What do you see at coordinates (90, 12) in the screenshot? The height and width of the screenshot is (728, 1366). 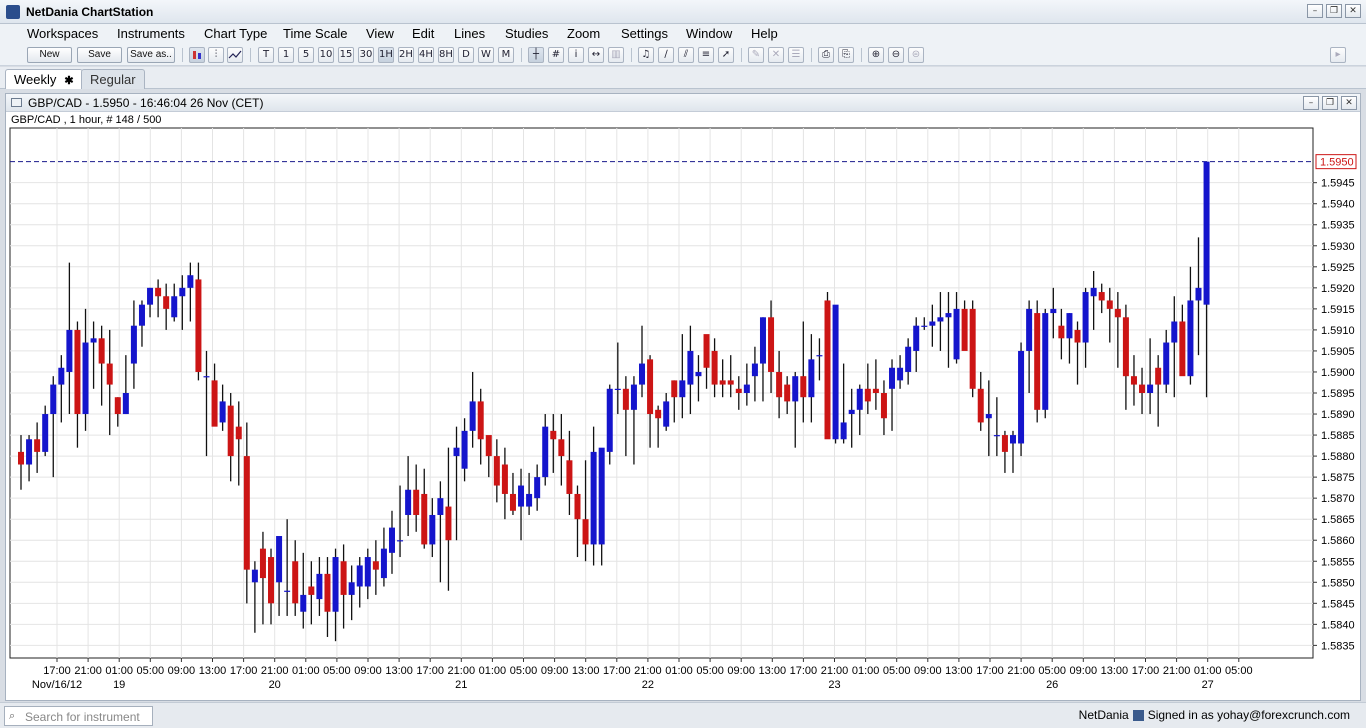 I see `app-title: NetDania ChartStation` at bounding box center [90, 12].